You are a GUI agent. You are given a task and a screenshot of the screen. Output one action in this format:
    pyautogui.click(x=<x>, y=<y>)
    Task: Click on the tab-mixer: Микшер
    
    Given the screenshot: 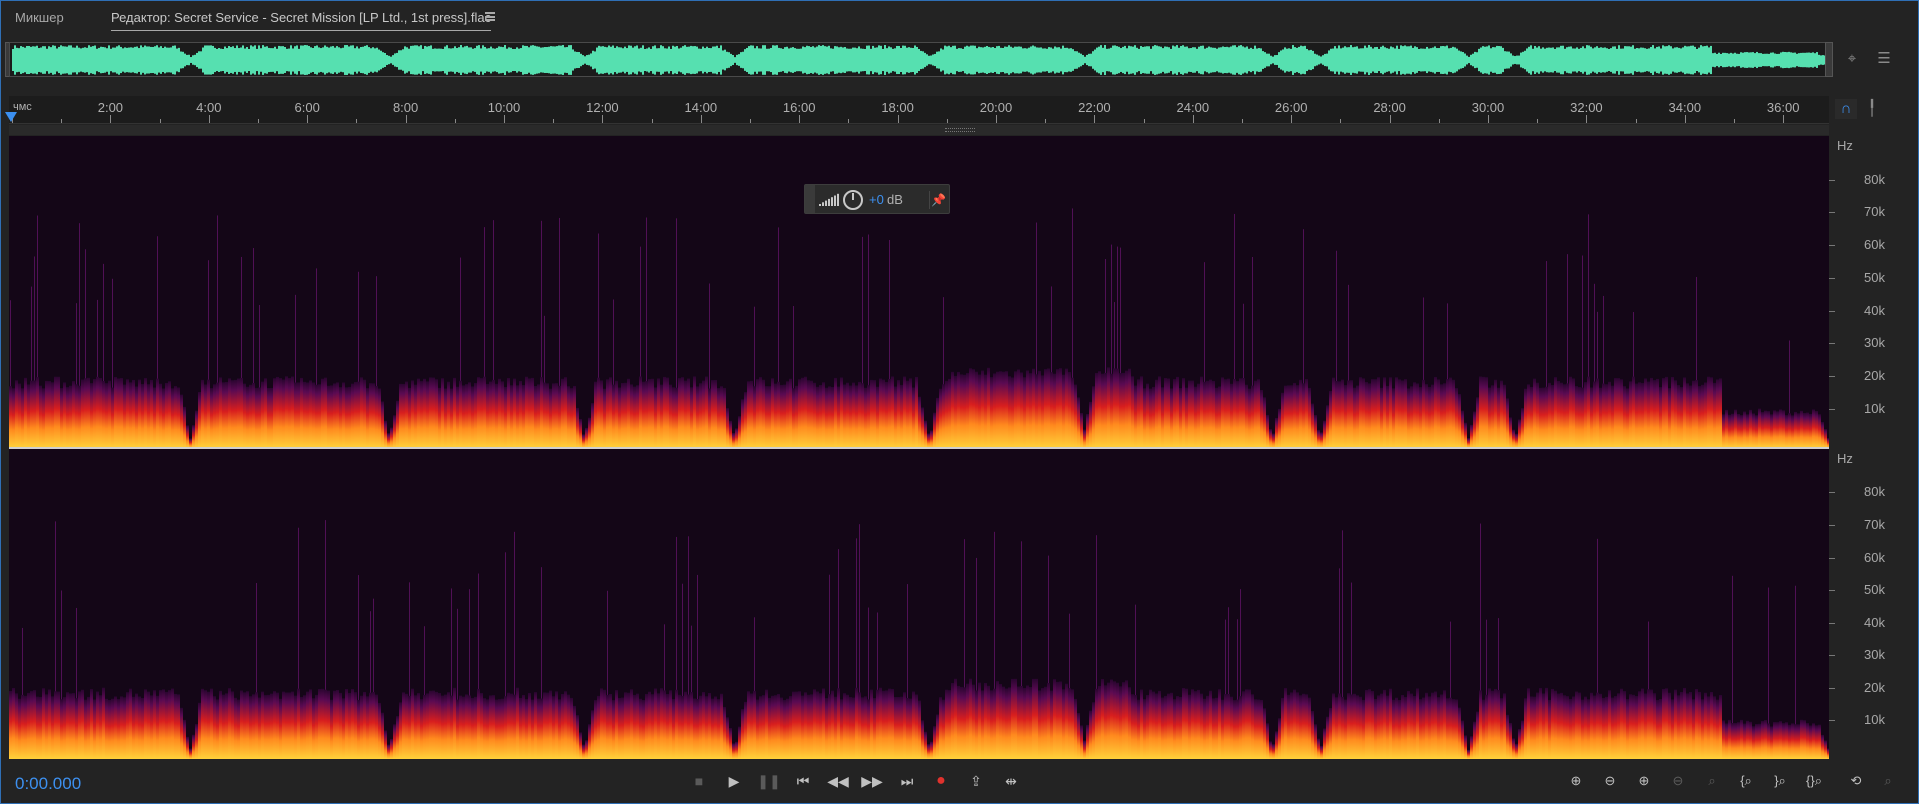 What is the action you would take?
    pyautogui.click(x=39, y=17)
    